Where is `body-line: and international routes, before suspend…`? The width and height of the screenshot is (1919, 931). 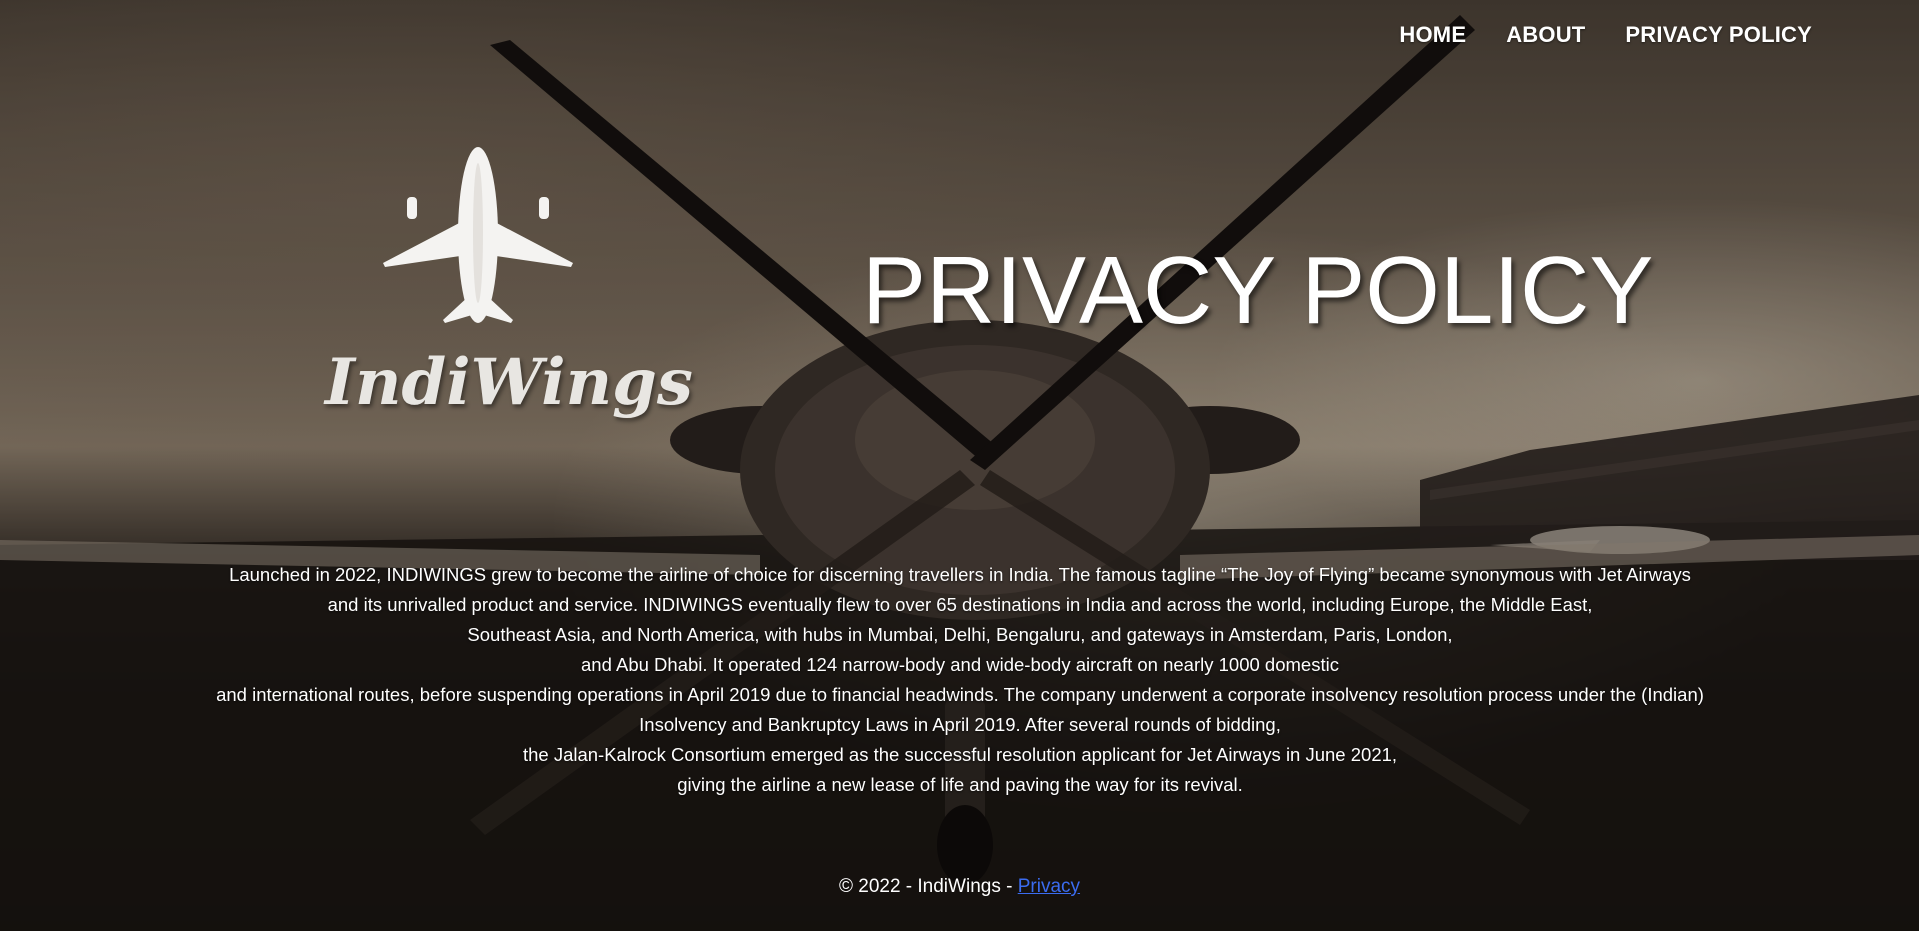
body-line: and international routes, before suspend… is located at coordinates (960, 694).